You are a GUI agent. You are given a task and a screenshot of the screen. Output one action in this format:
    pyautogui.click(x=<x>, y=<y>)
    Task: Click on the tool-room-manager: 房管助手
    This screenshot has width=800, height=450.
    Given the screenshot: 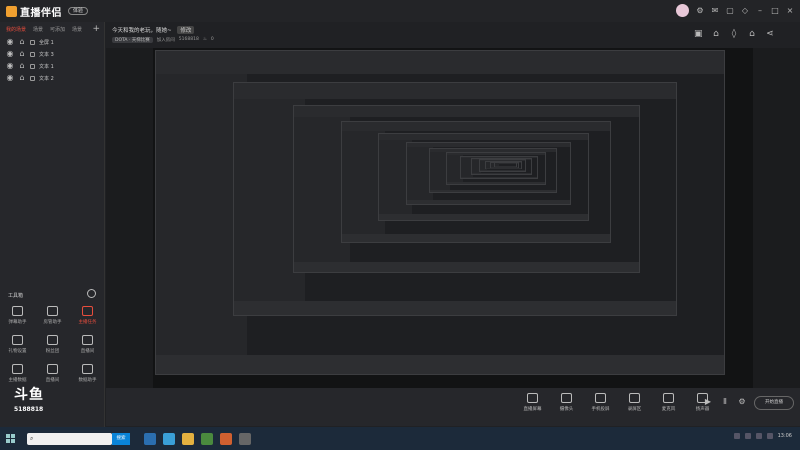 What is the action you would take?
    pyautogui.click(x=52, y=315)
    